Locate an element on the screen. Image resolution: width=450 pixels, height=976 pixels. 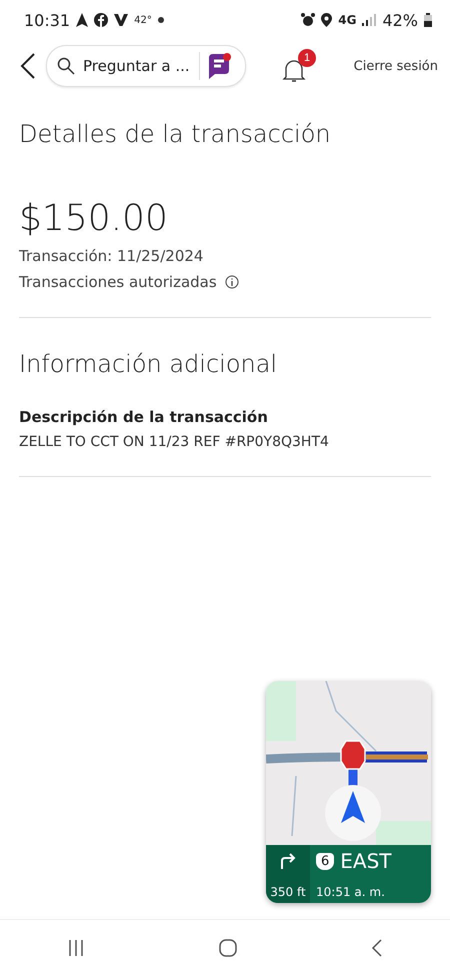
description-label: Descripción de la transacción is located at coordinates (144, 417).